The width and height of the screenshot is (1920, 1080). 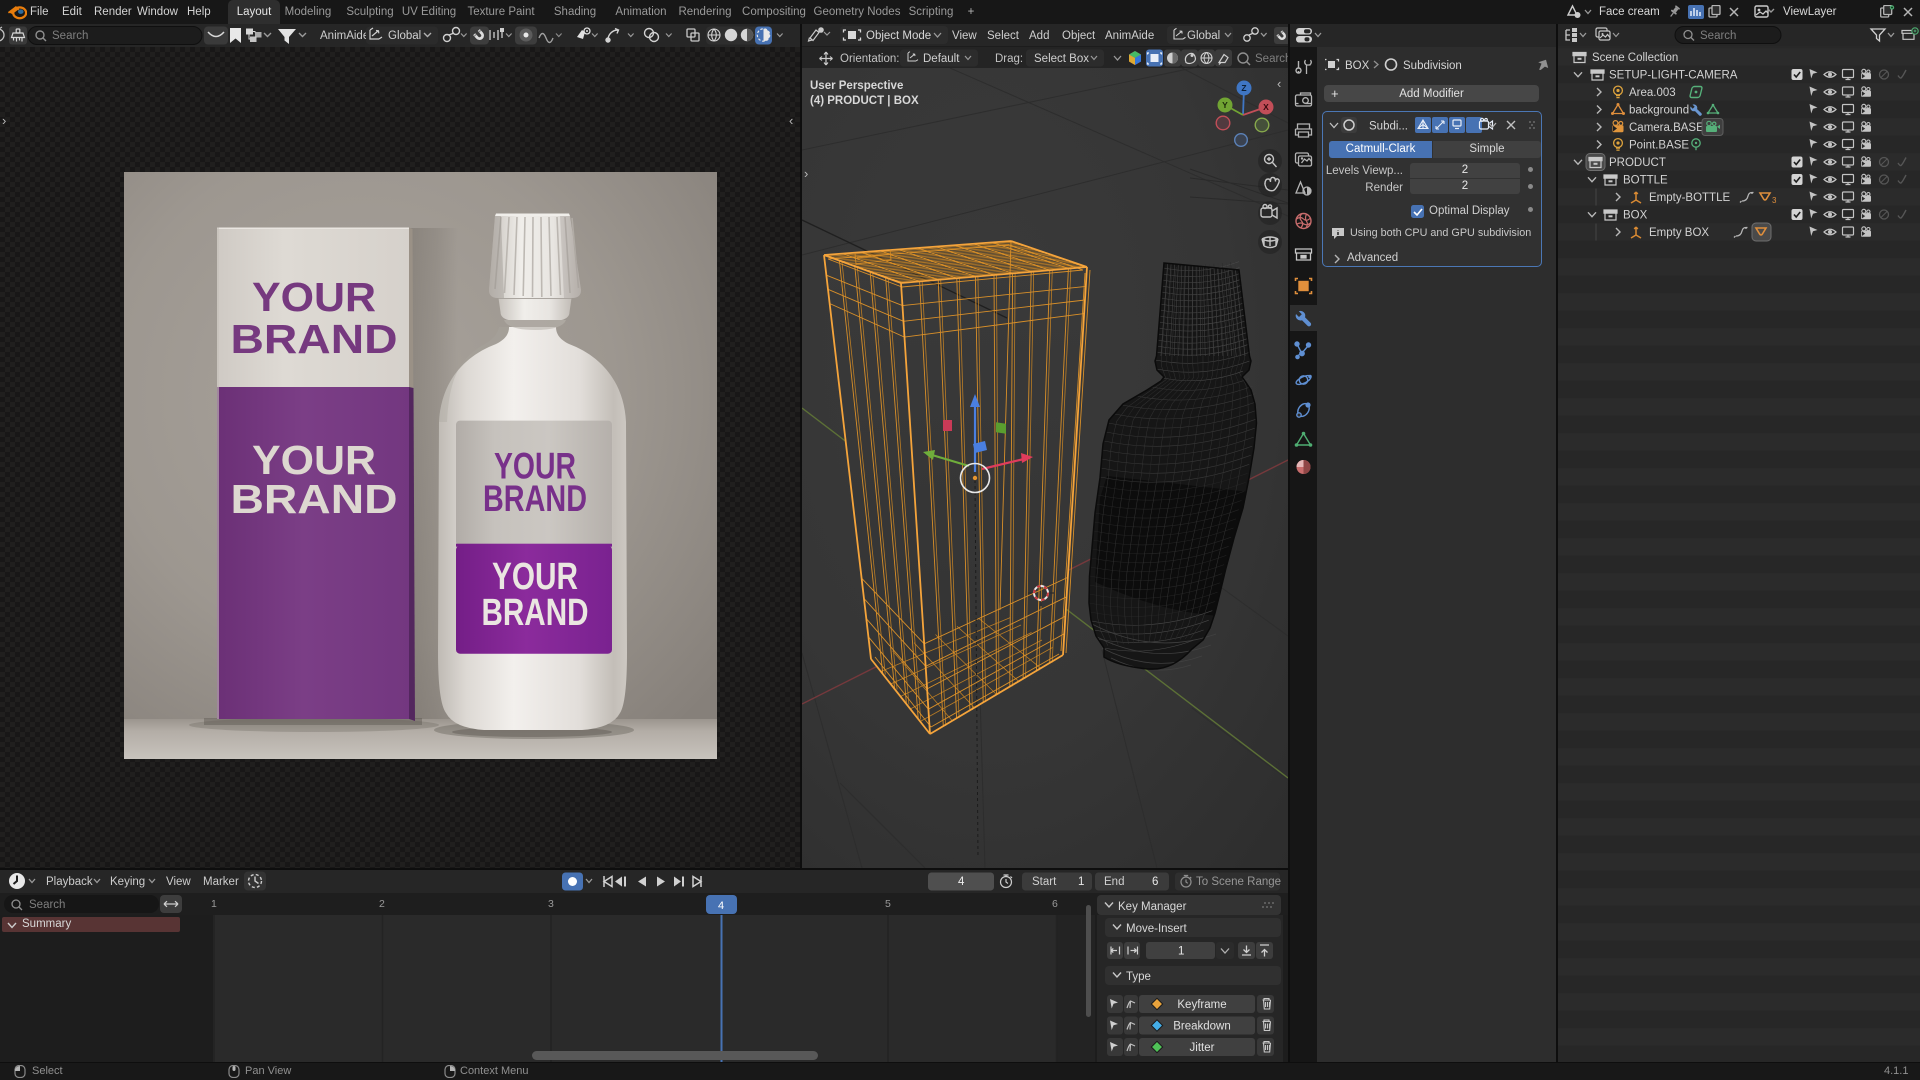 What do you see at coordinates (1061, 59) in the screenshot?
I see `svg-text: Select Box` at bounding box center [1061, 59].